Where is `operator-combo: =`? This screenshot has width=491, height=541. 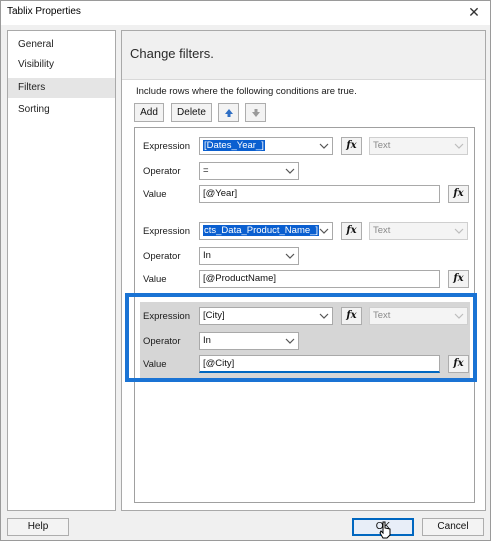 operator-combo: = is located at coordinates (249, 171).